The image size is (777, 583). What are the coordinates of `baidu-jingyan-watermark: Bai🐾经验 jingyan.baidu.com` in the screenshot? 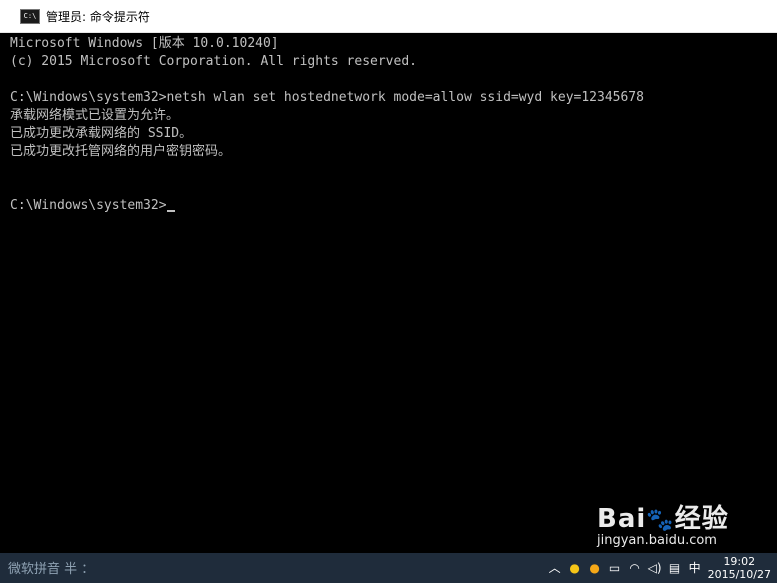 It's located at (663, 523).